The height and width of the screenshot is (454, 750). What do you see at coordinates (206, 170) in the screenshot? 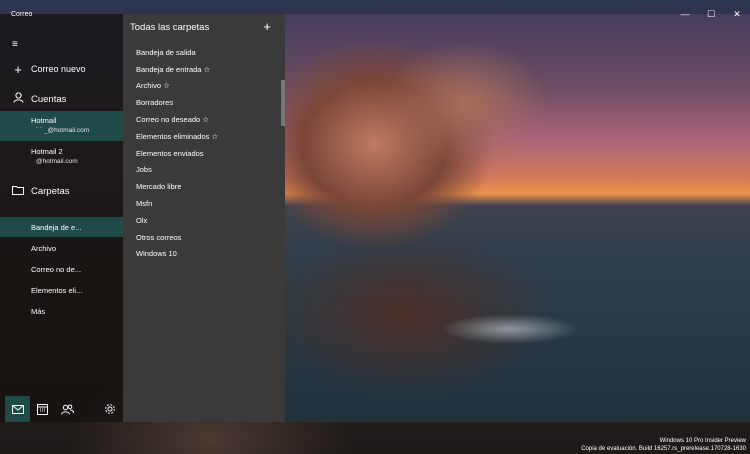
I see `folder-list-item: Jobs` at bounding box center [206, 170].